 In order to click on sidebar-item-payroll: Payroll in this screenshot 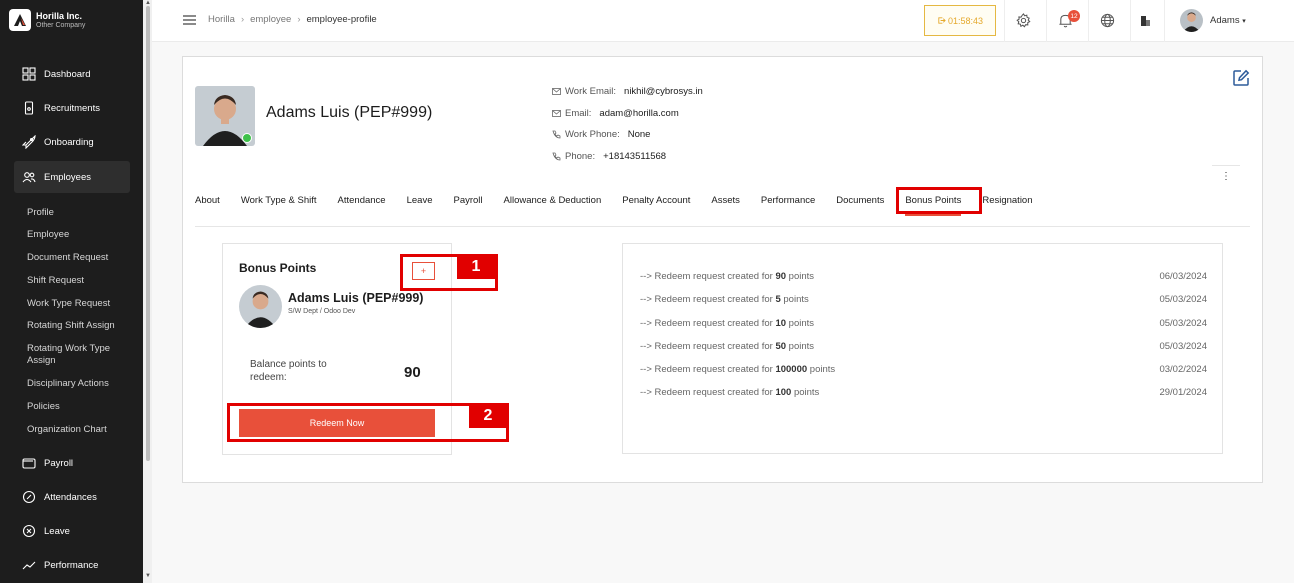, I will do `click(72, 463)`.